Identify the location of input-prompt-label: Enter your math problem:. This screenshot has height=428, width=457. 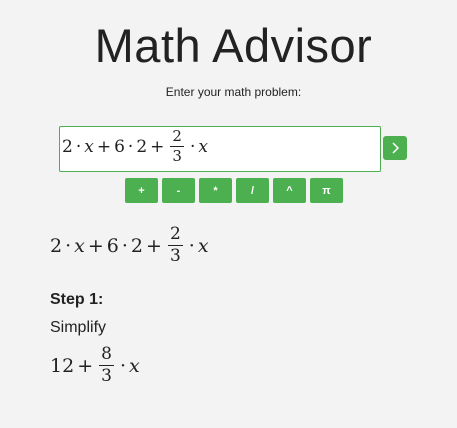
(233, 92).